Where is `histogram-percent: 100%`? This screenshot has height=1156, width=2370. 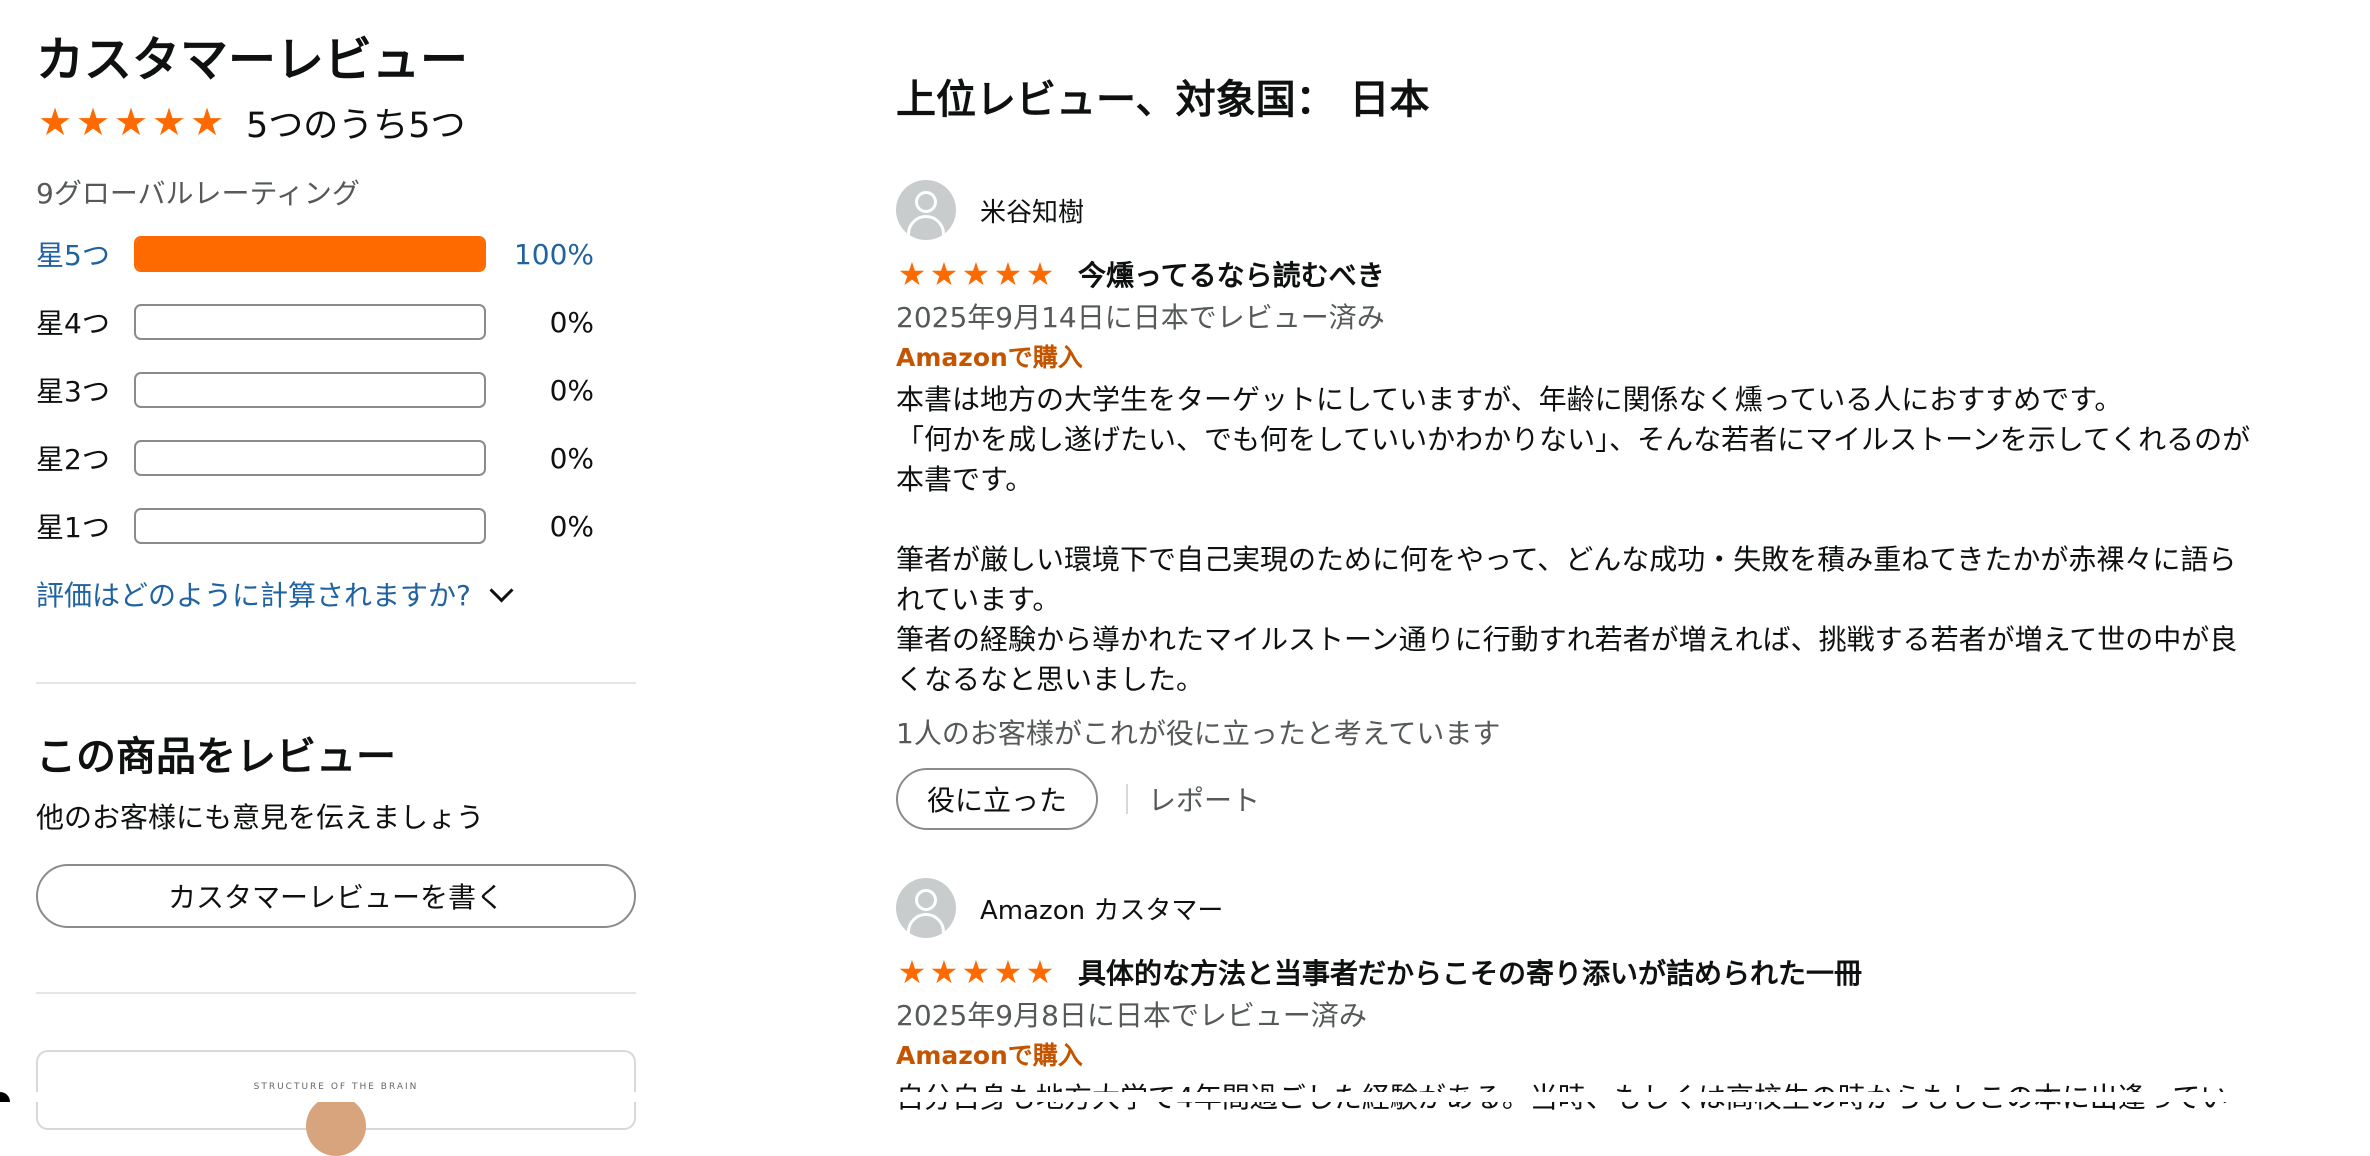
histogram-percent: 100% is located at coordinates (540, 254).